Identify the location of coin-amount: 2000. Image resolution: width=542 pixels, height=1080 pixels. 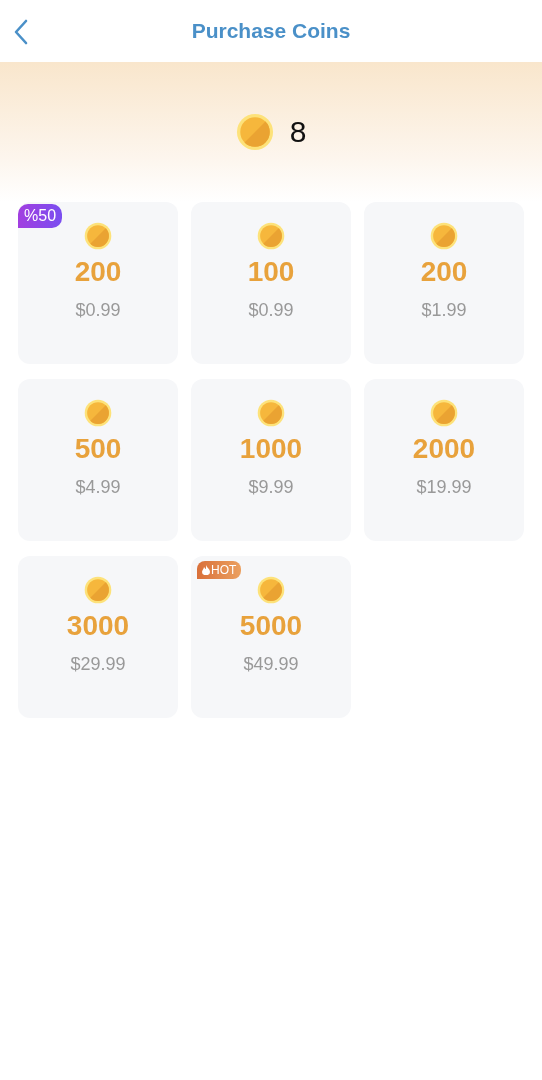
(444, 449).